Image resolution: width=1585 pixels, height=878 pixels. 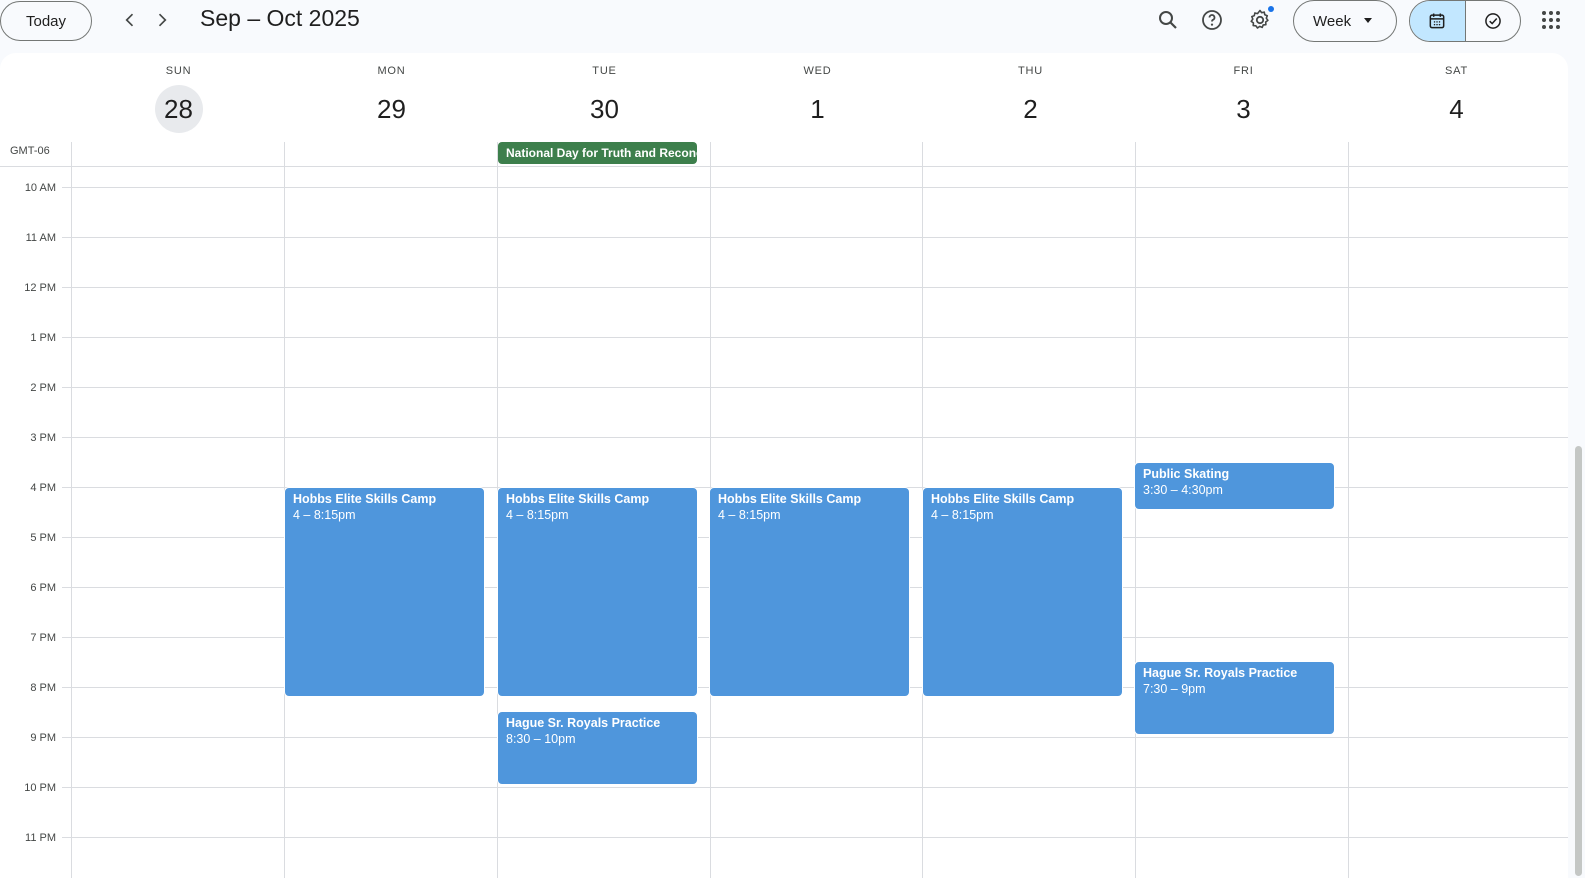 I want to click on gear-icon, so click(x=1259, y=19).